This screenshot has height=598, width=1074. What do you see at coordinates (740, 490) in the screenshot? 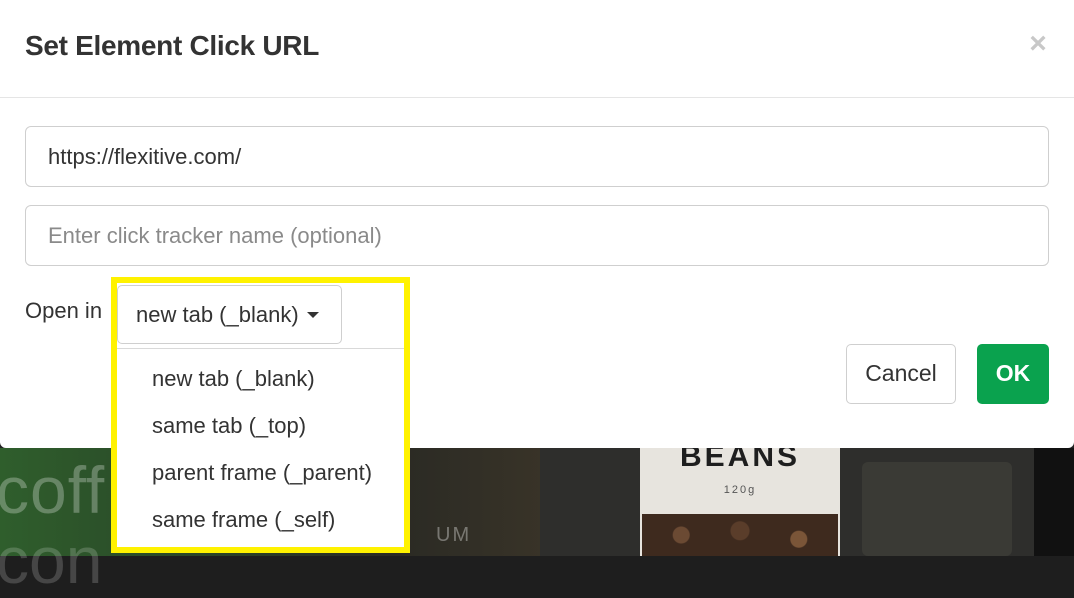
I see `coffee-bag-weight: 120g` at bounding box center [740, 490].